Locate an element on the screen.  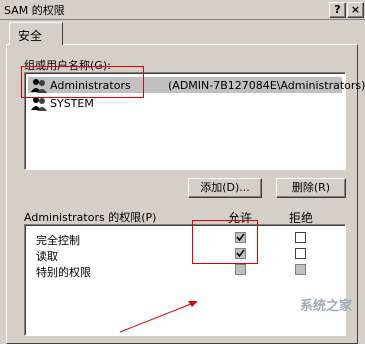
watermark: 系统之家 is located at coordinates (326, 306).